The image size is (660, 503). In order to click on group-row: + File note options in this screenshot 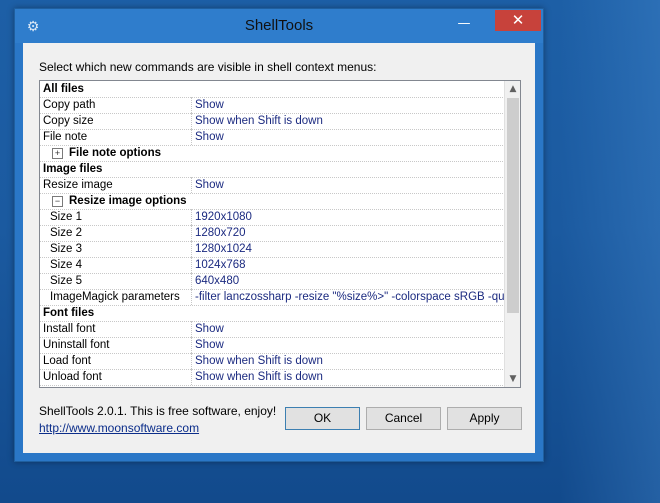, I will do `click(271, 153)`.